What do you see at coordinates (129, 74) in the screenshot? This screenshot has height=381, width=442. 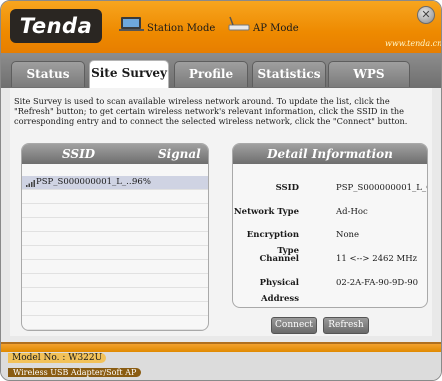 I see `tab-site-survey: Site Survey` at bounding box center [129, 74].